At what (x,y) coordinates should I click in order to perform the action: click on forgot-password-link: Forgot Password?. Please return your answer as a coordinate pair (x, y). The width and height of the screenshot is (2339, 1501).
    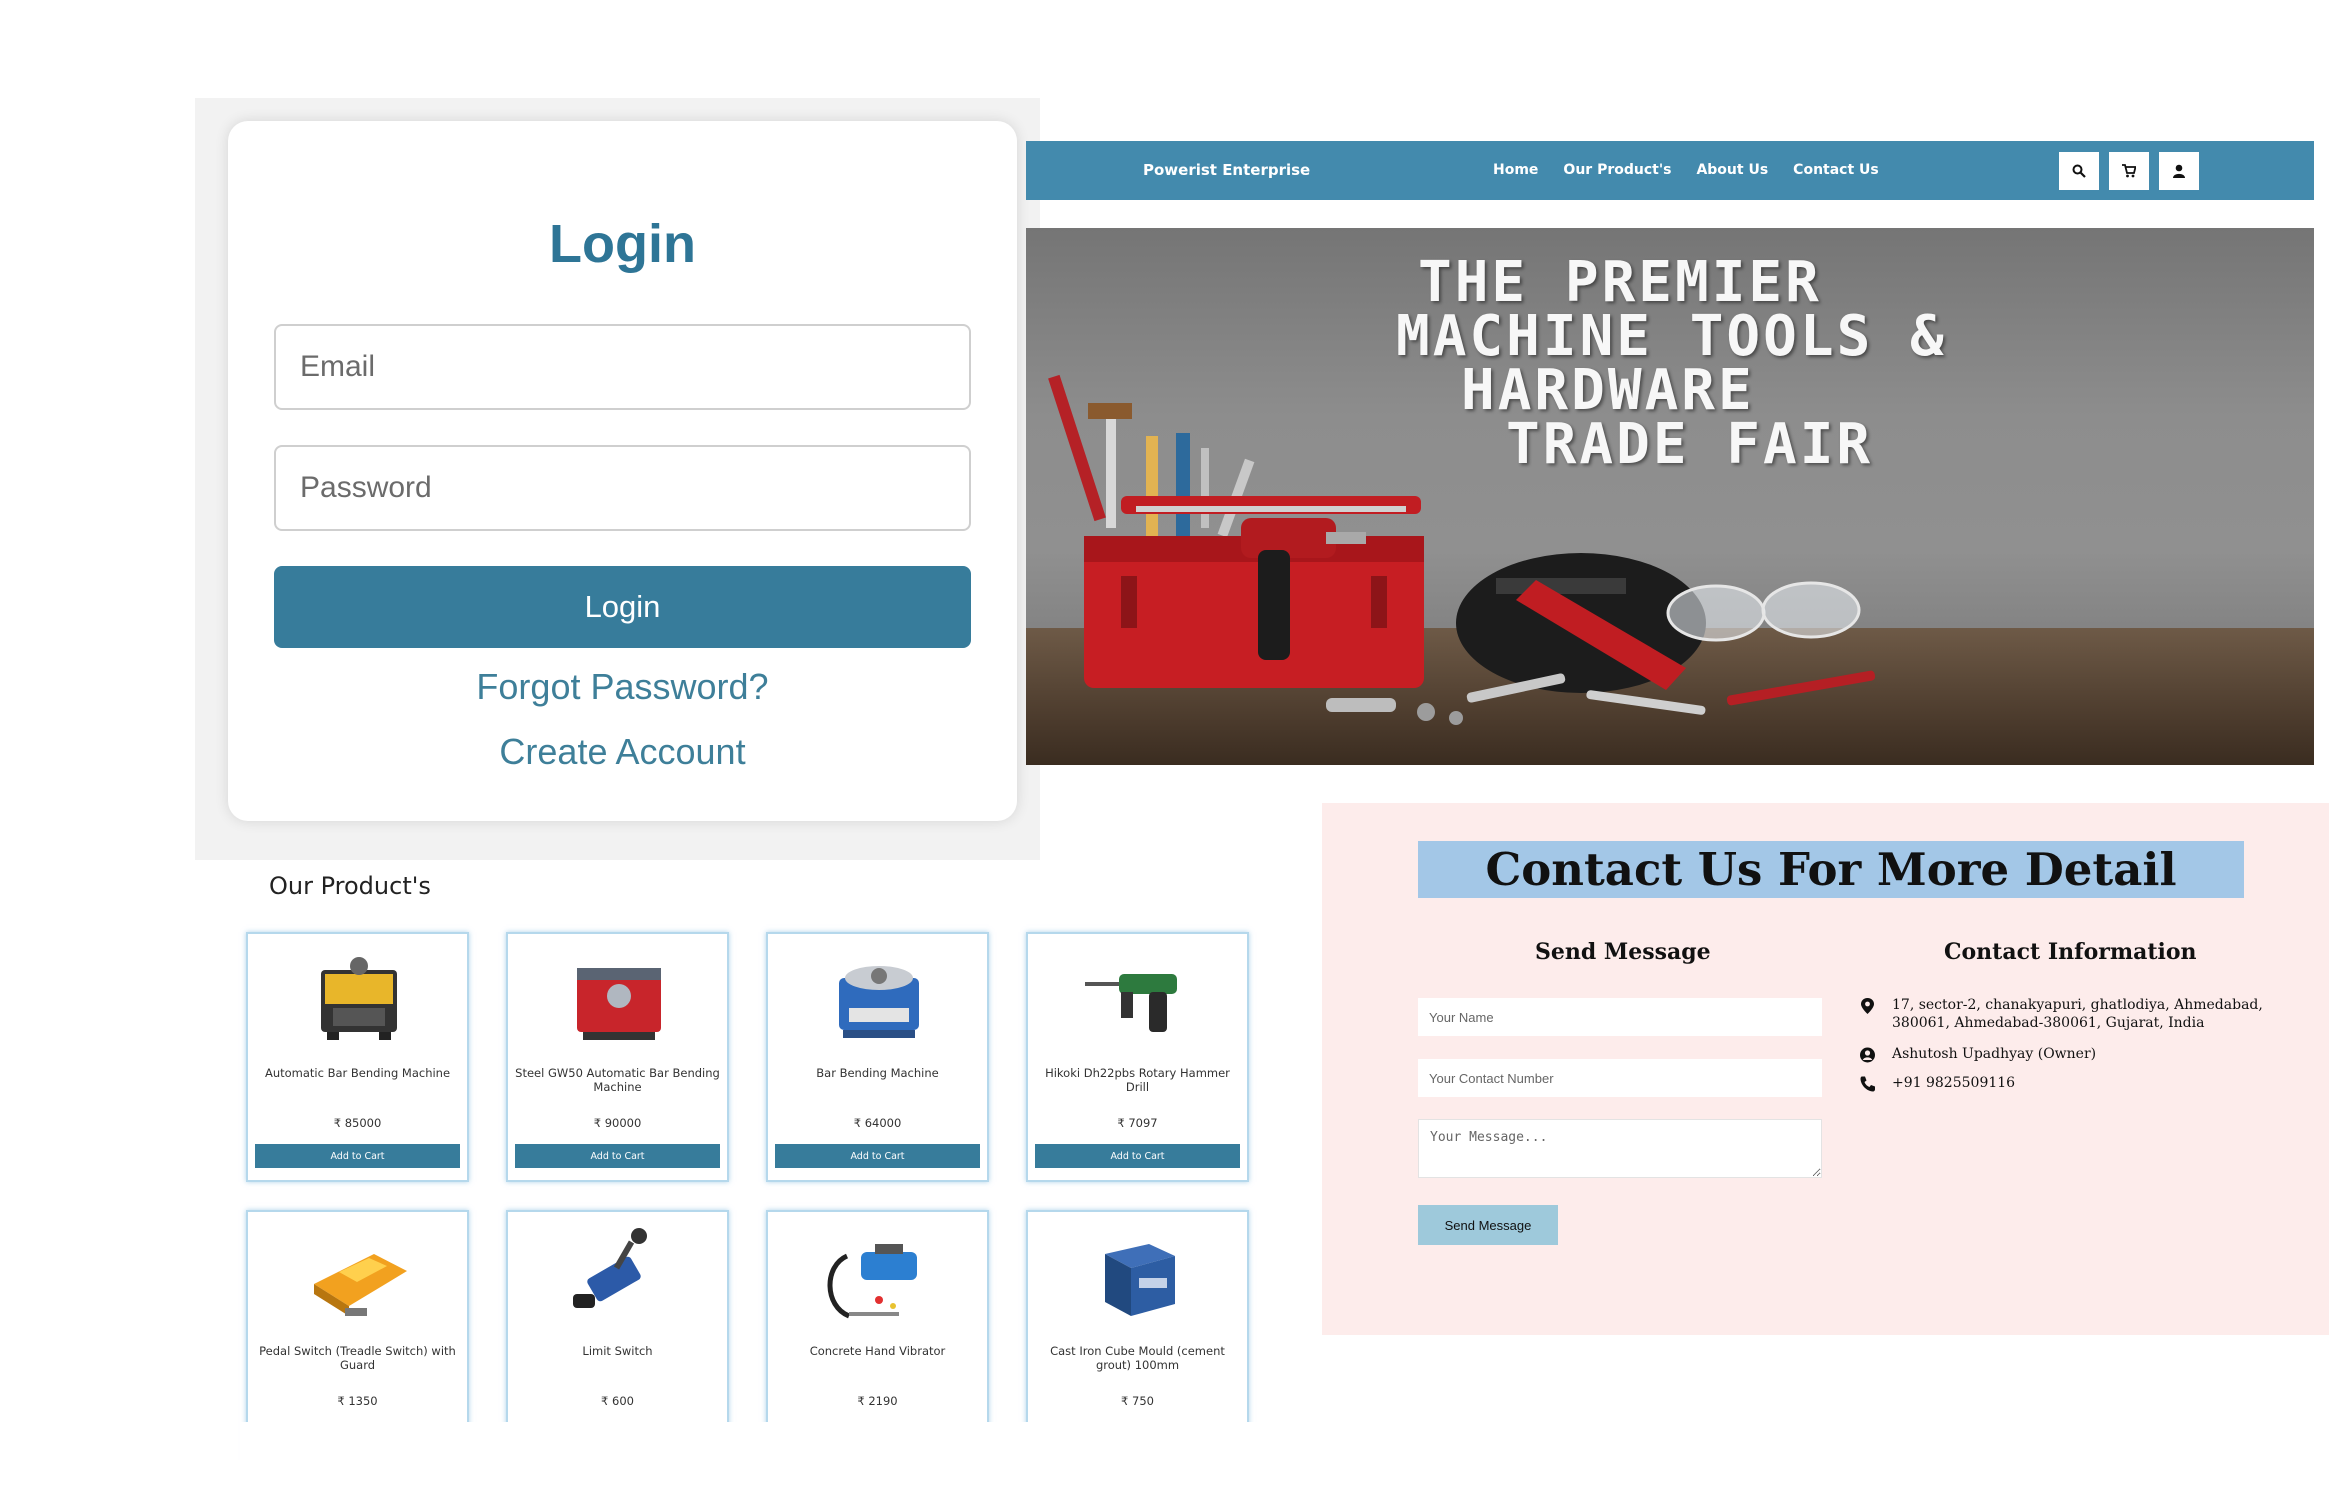
    Looking at the image, I should click on (622, 687).